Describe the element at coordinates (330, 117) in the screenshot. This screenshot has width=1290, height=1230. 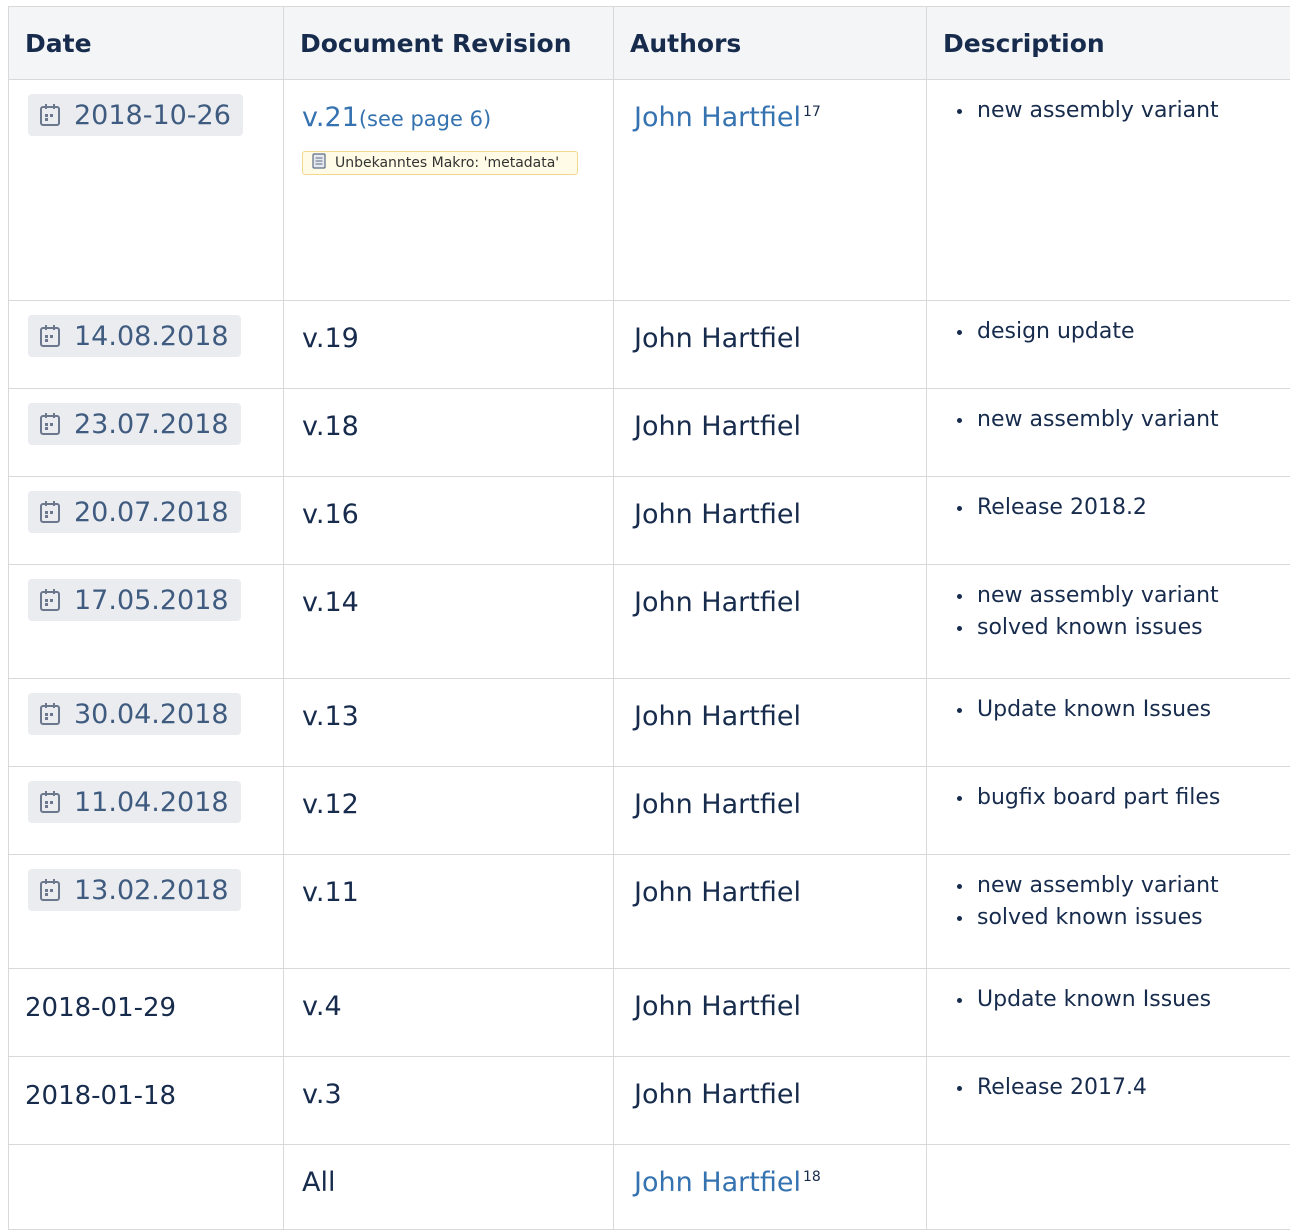
I see `revision-link: v.21` at that location.